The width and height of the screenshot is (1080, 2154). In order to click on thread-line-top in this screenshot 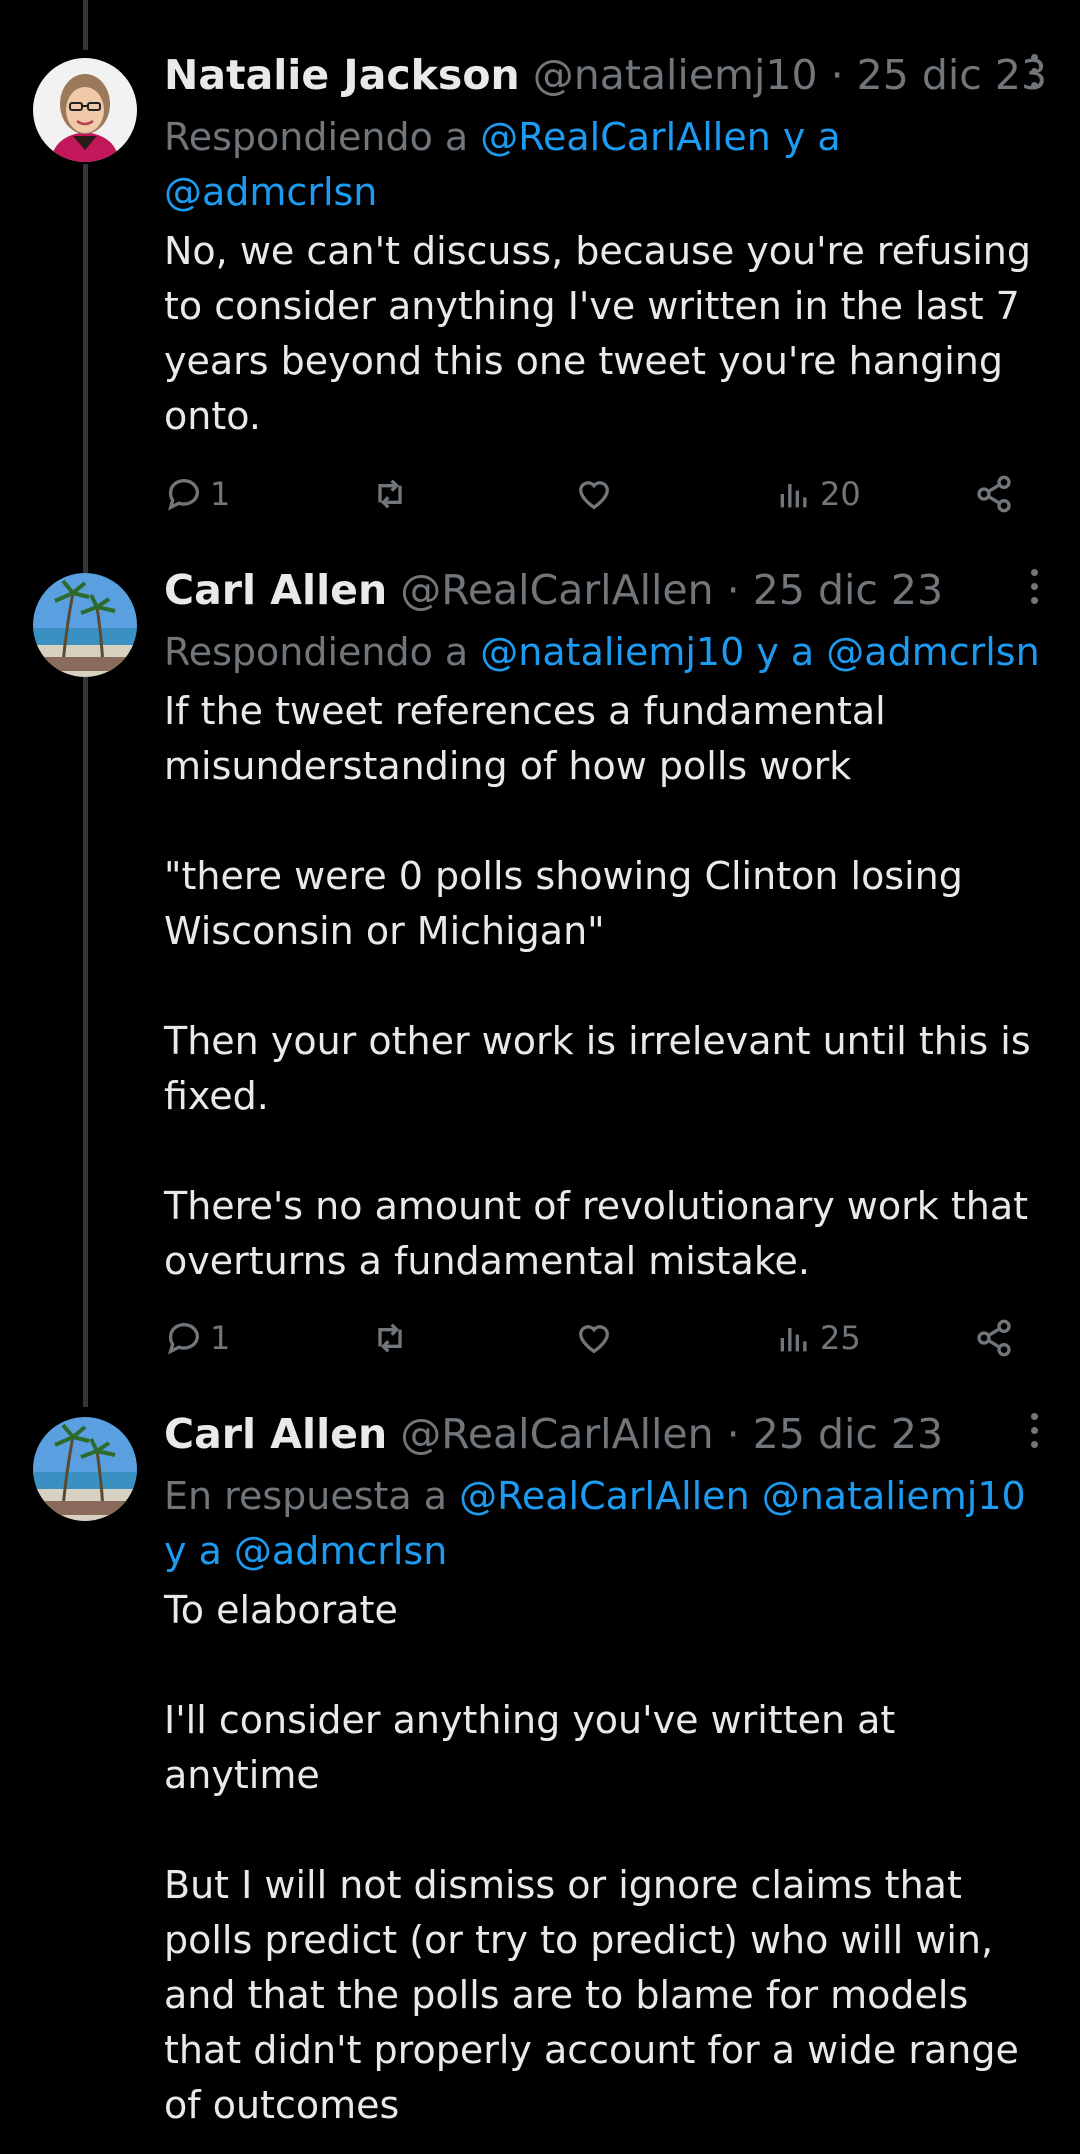, I will do `click(85, 25)`.